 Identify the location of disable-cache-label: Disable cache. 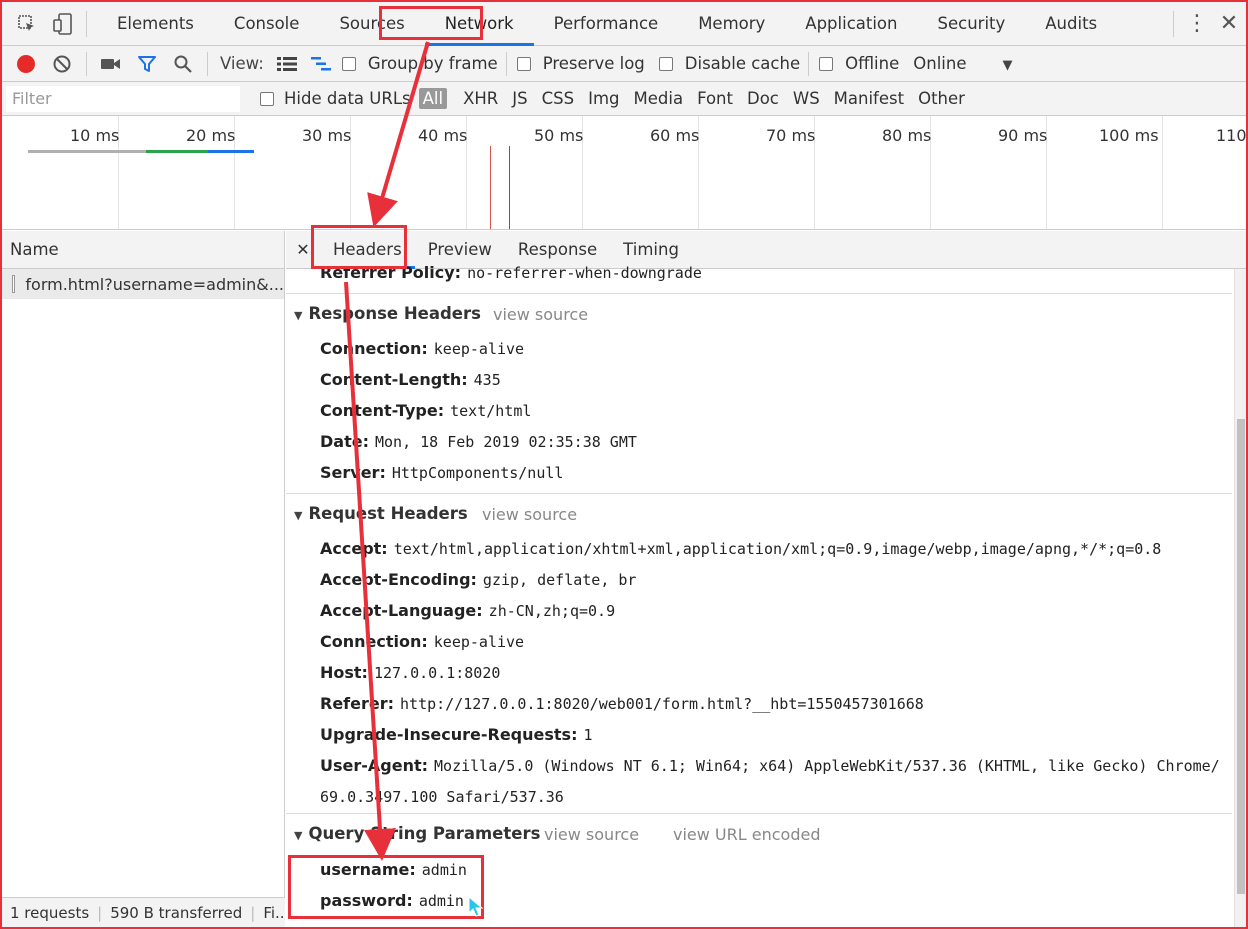
(742, 63).